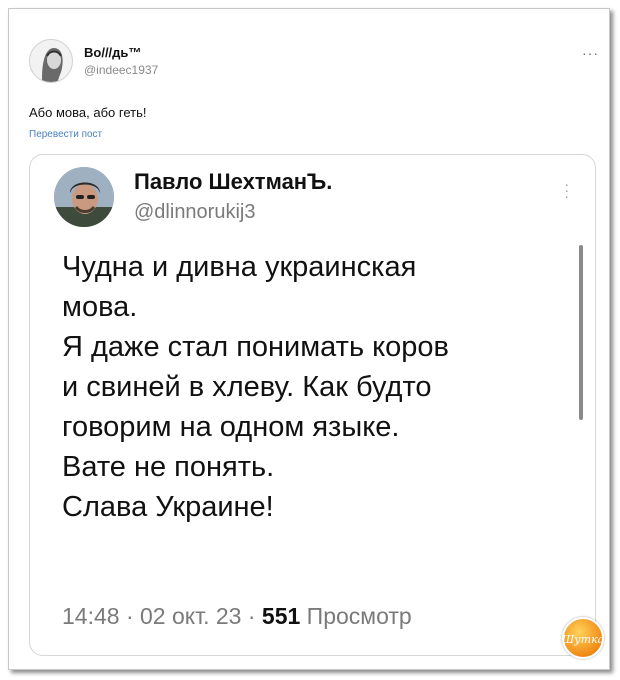  What do you see at coordinates (281, 616) in the screenshot?
I see `views-count: 551` at bounding box center [281, 616].